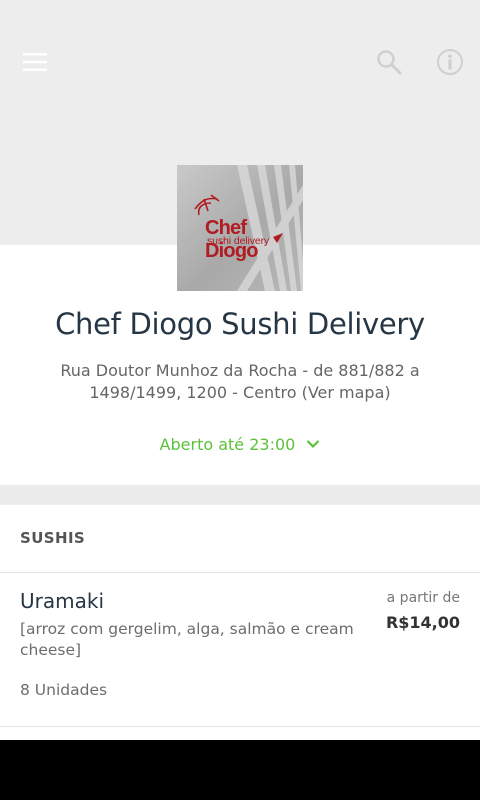  I want to click on restaurant-name: Chef Diogo Sushi Delivery, so click(240, 324).